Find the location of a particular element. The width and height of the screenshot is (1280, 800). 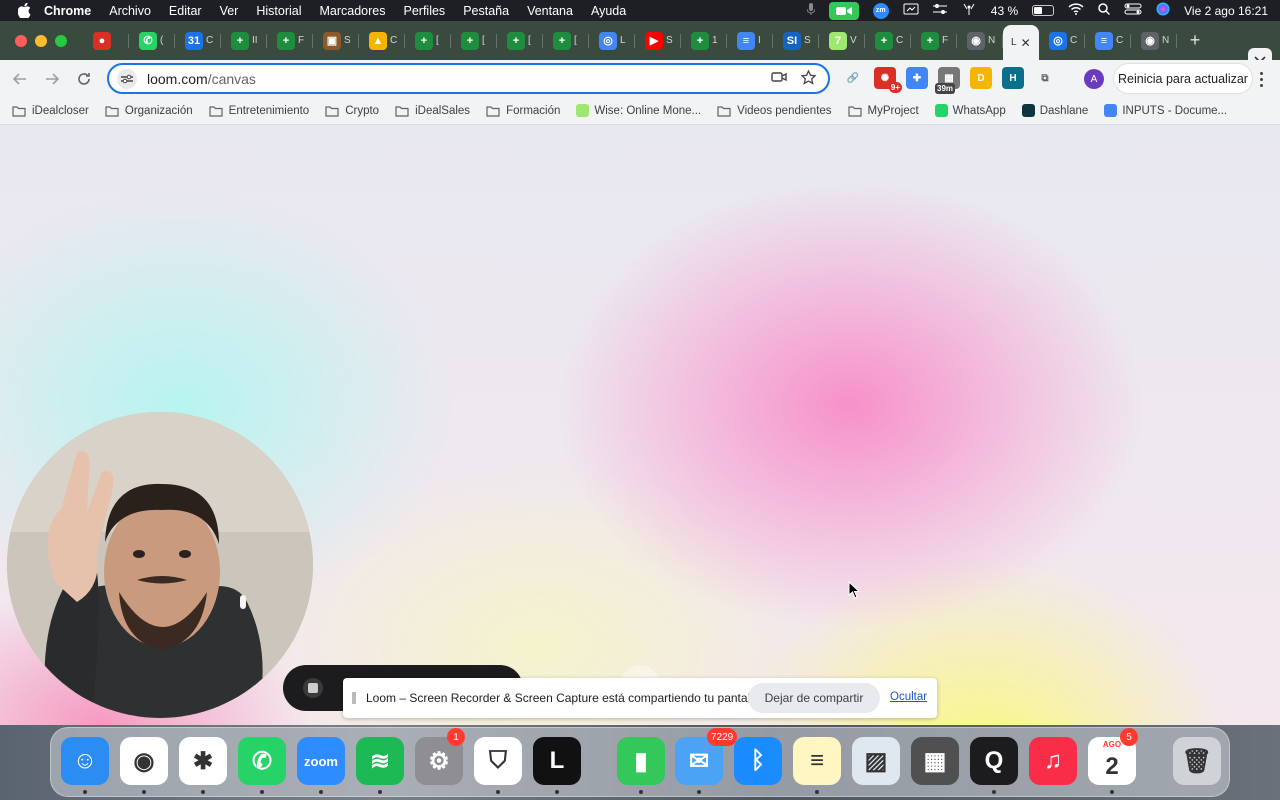

extension-icon-4: D is located at coordinates (981, 78).